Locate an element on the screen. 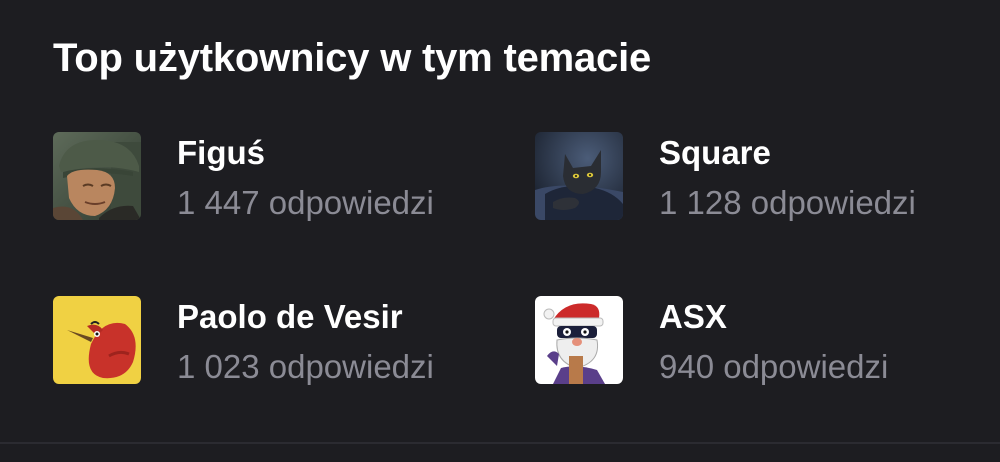 This screenshot has width=1000, height=462. user-reply-count: 1 447 odpowiedzi is located at coordinates (305, 202).